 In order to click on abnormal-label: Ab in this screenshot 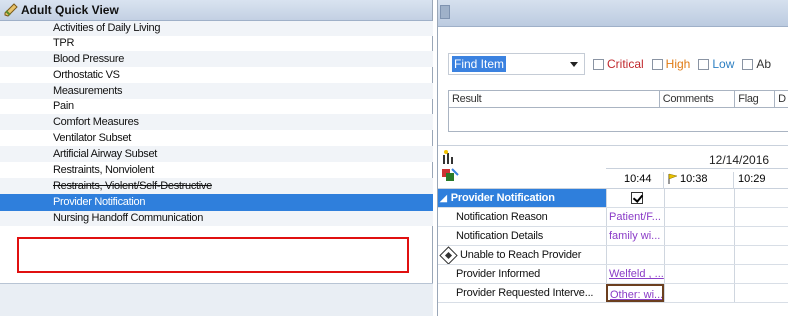, I will do `click(764, 64)`.